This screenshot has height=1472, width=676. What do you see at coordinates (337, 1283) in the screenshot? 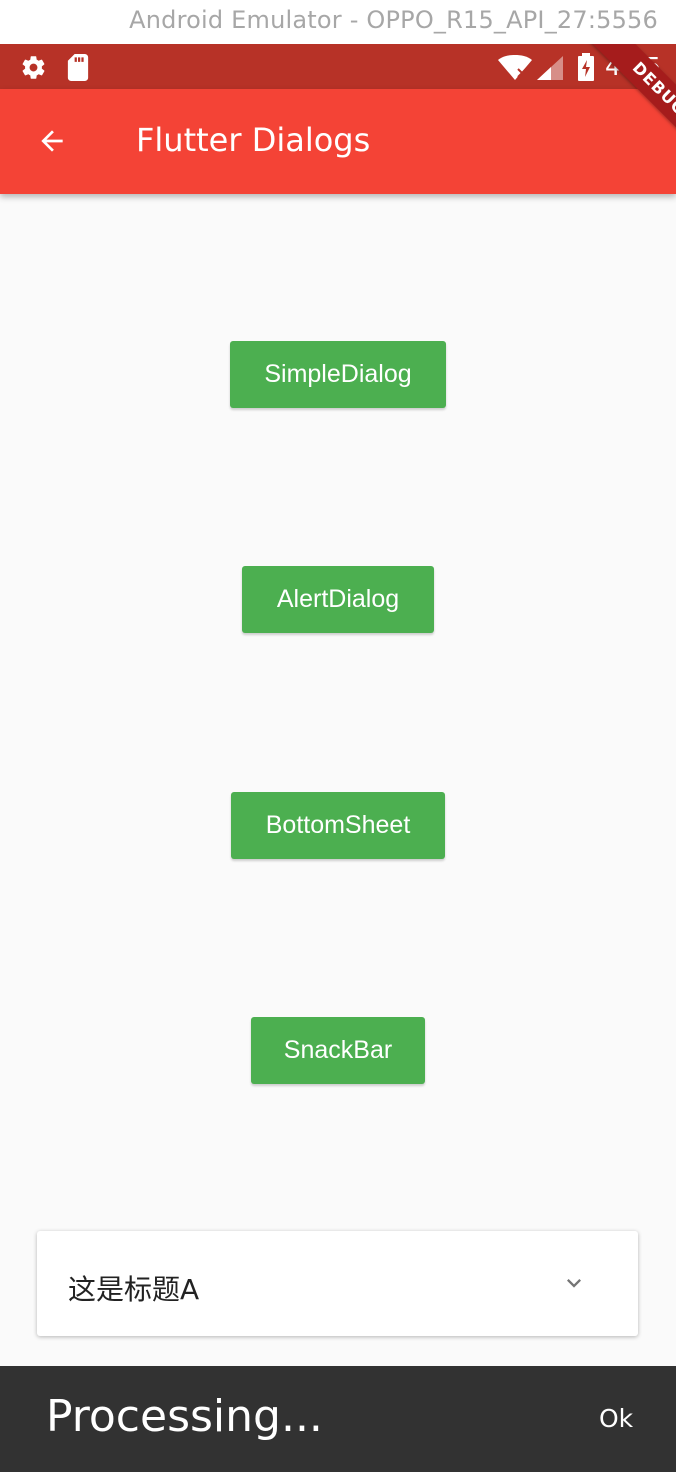
I see `expansion-tile: 这是标题A` at bounding box center [337, 1283].